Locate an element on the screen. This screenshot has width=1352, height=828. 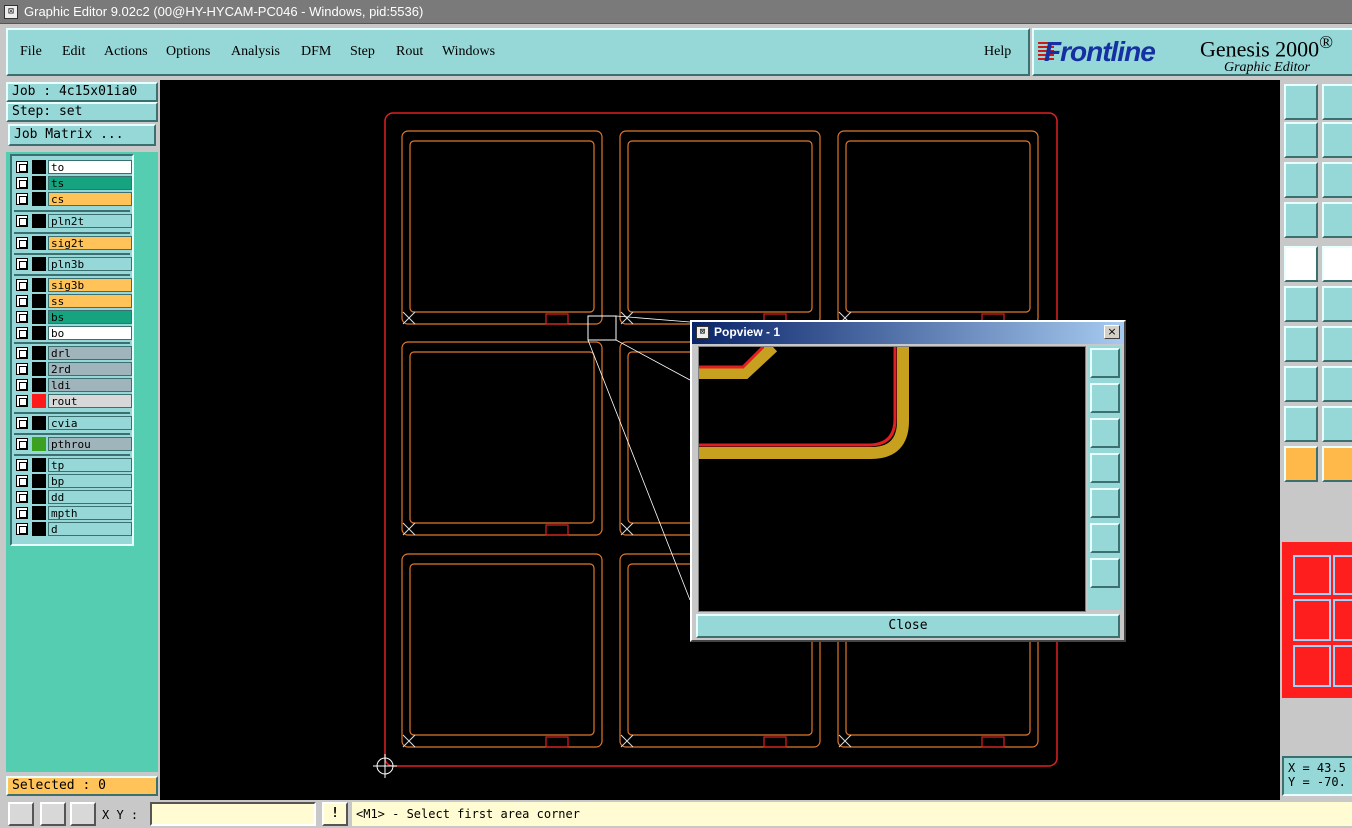
layer-name: tp is located at coordinates (90, 465).